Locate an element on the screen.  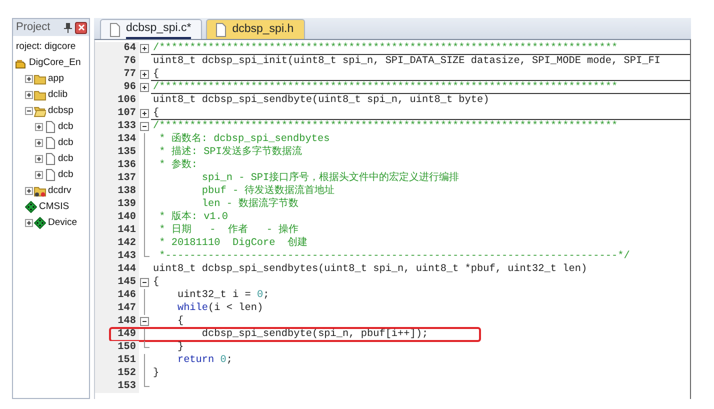
line-number: 150 is located at coordinates (117, 347).